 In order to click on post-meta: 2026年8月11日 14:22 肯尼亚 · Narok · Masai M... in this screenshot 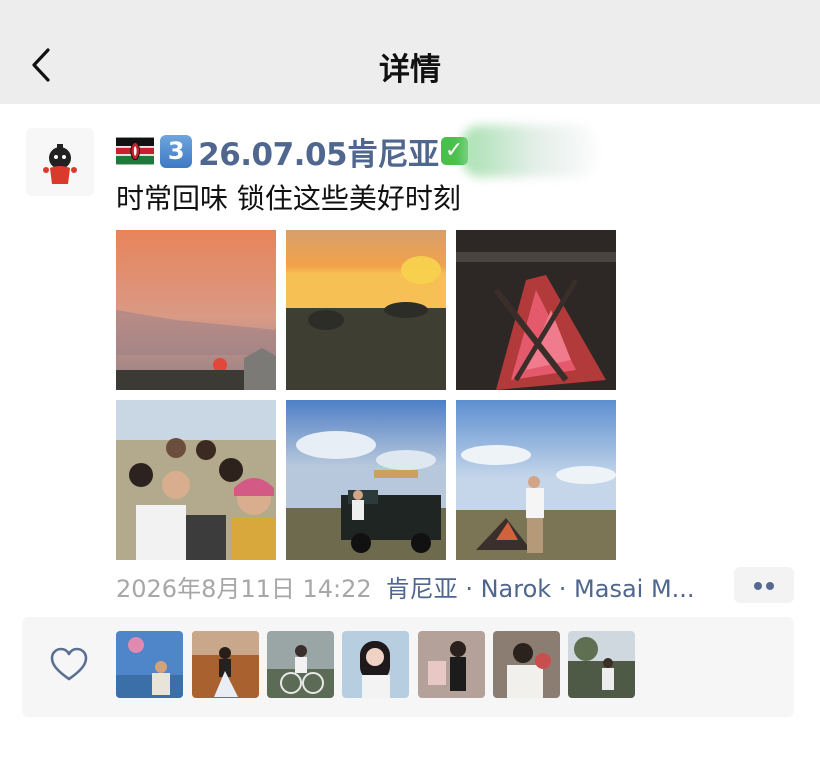, I will do `click(418, 587)`.